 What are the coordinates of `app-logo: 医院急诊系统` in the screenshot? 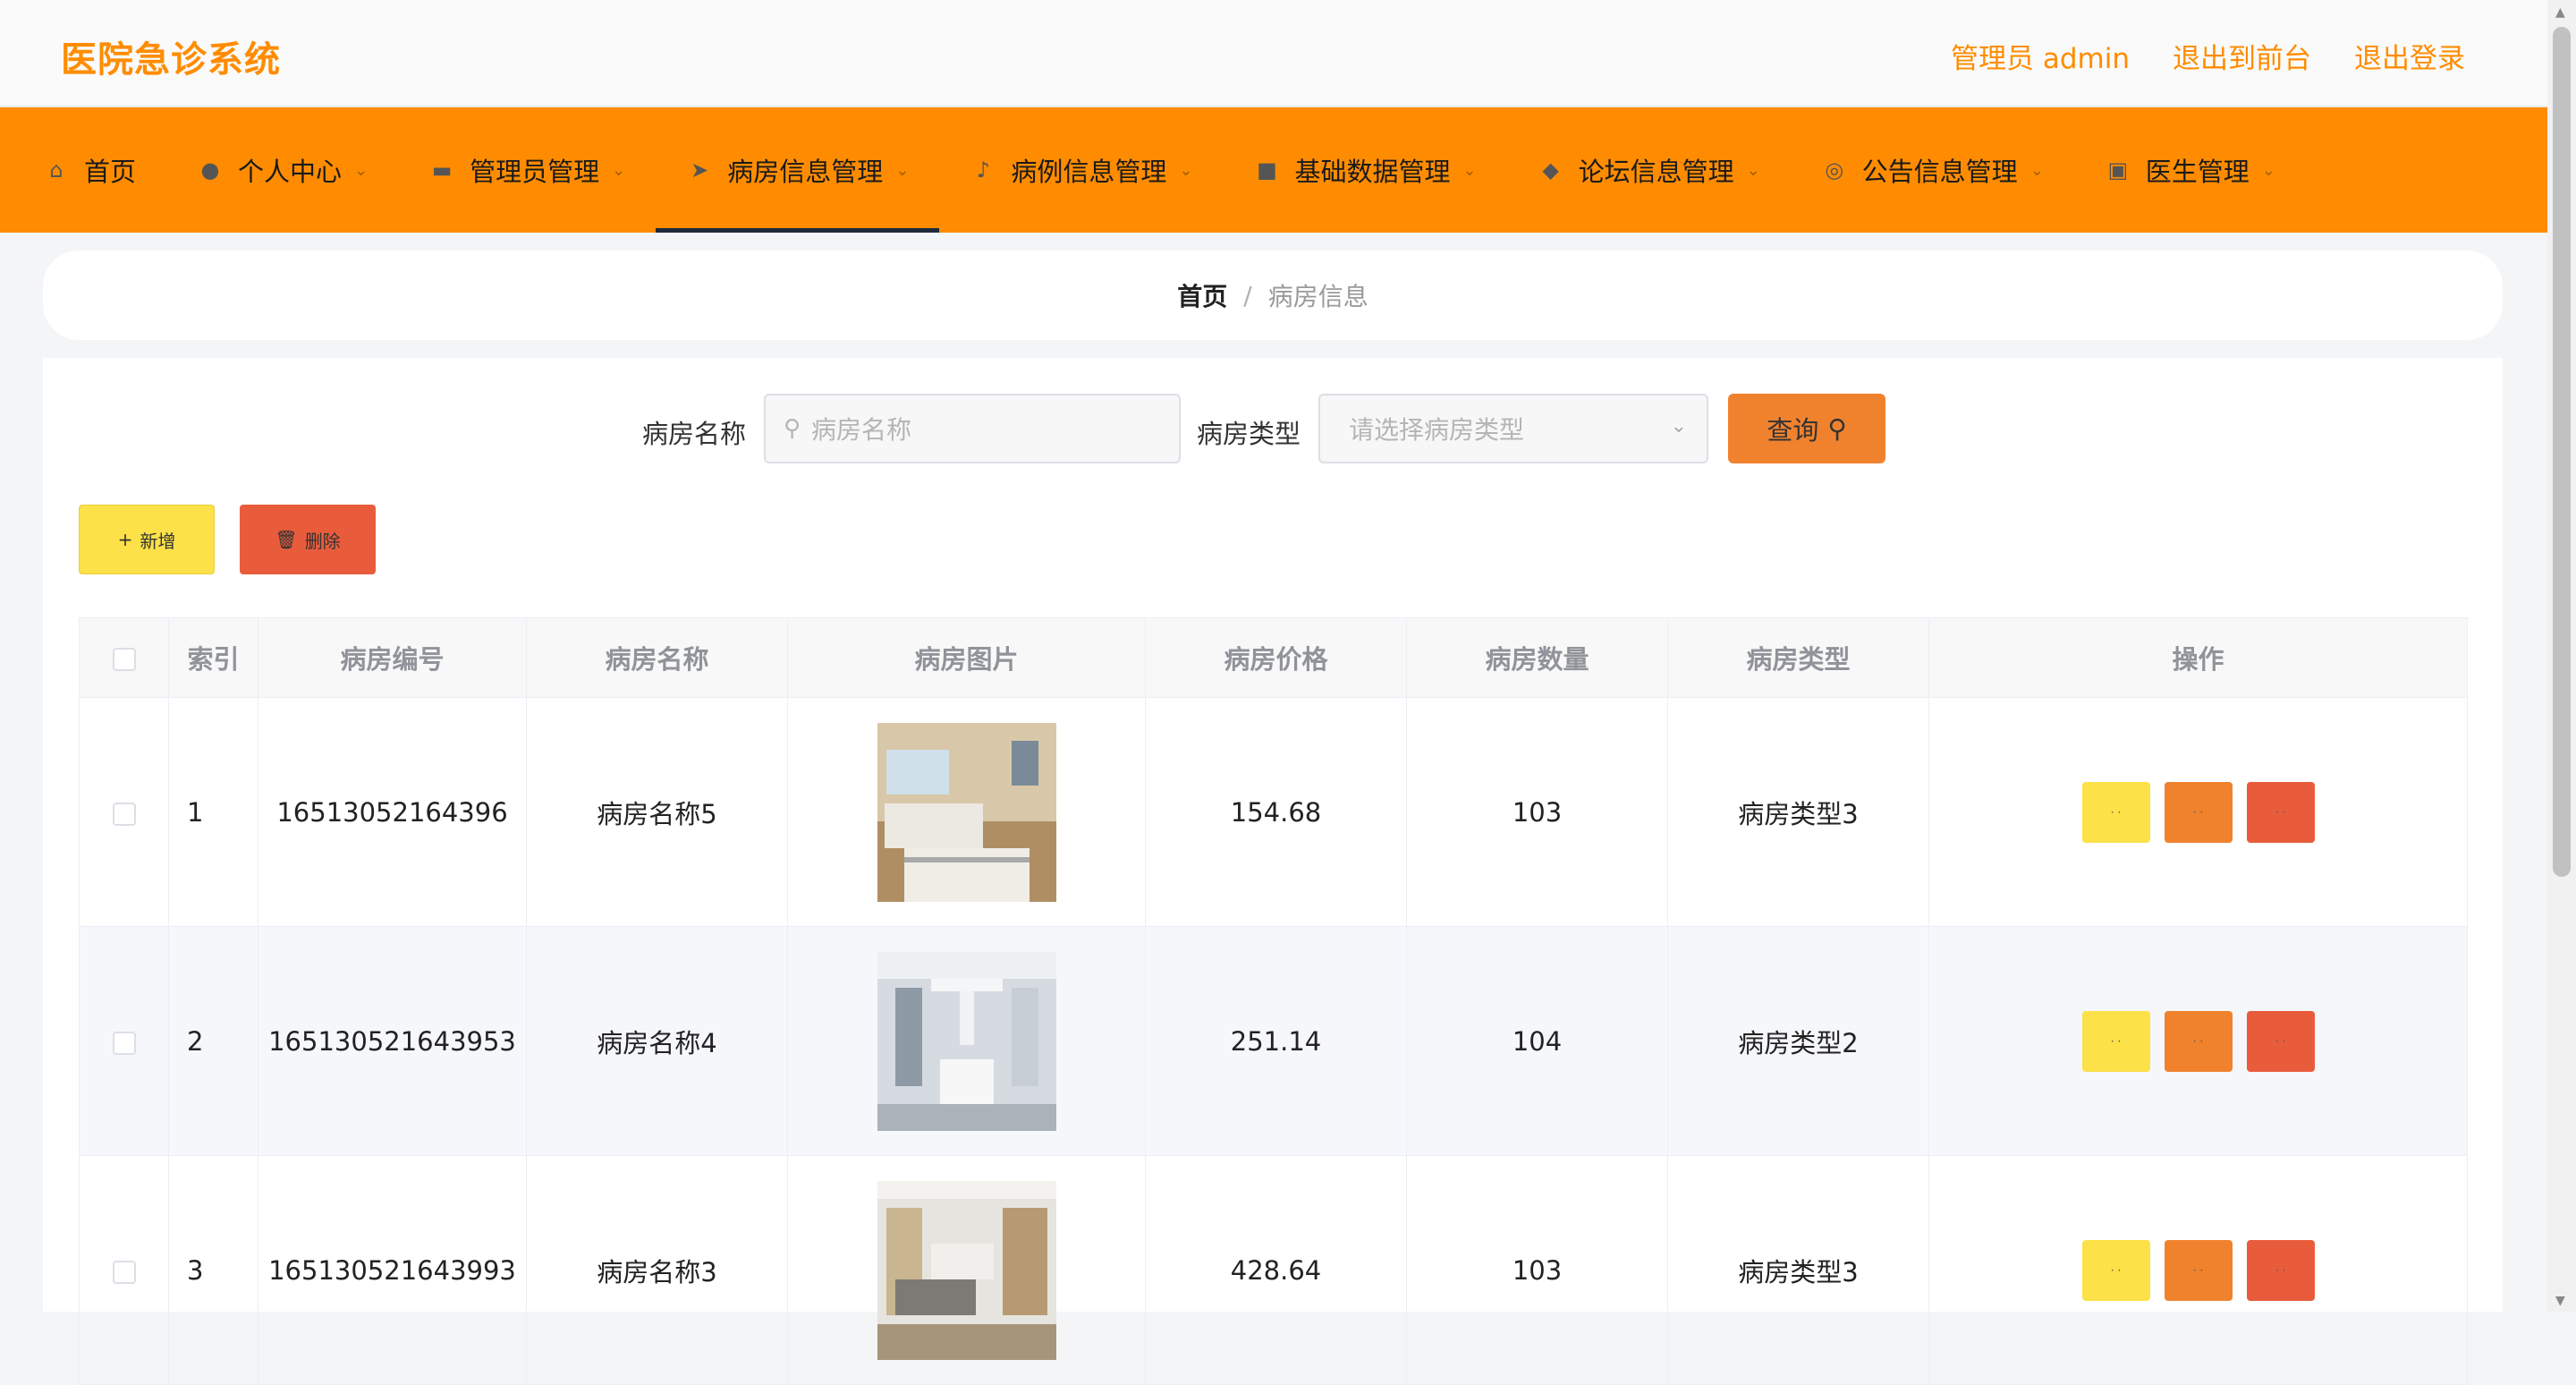 It's located at (171, 60).